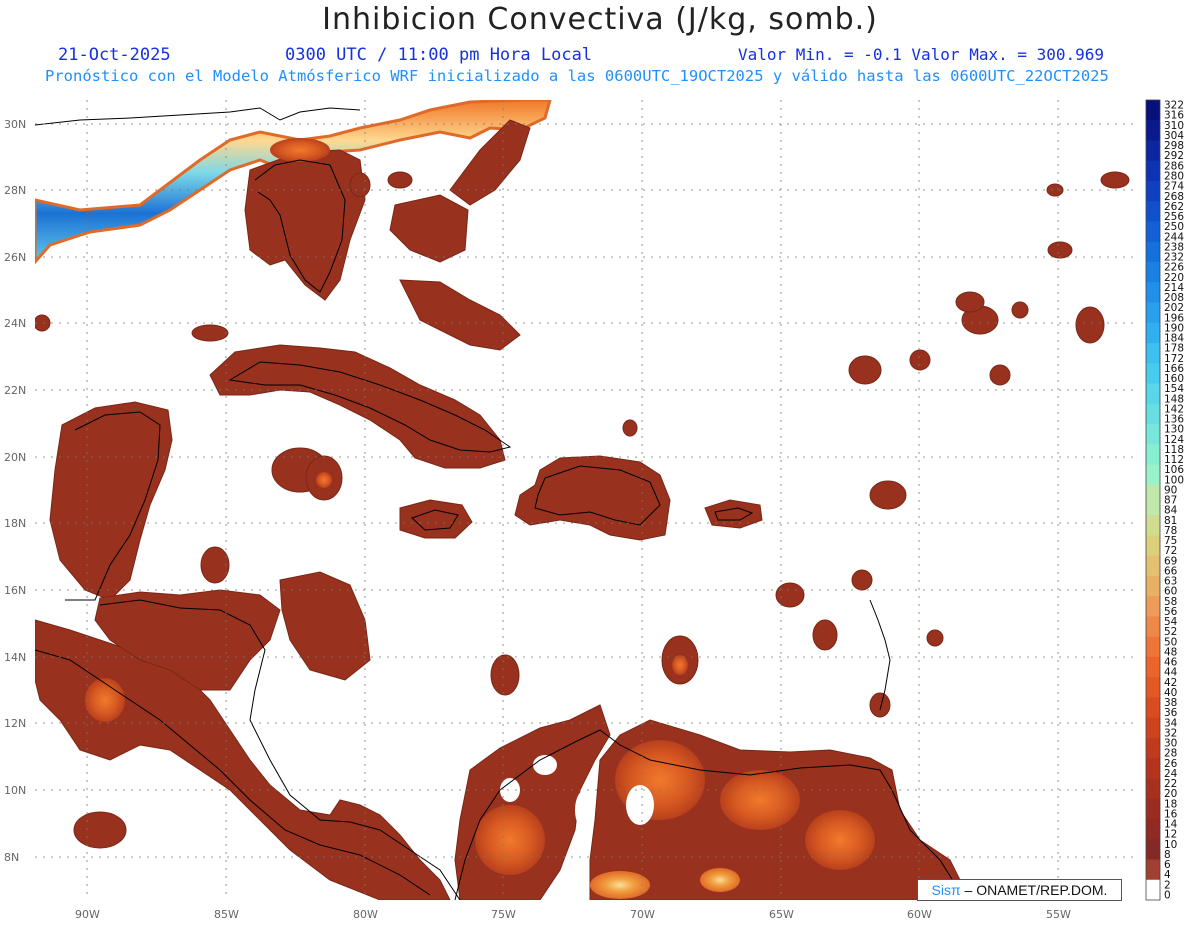 The image size is (1200, 927). What do you see at coordinates (642, 914) in the screenshot?
I see `lon-tick-label: 70W` at bounding box center [642, 914].